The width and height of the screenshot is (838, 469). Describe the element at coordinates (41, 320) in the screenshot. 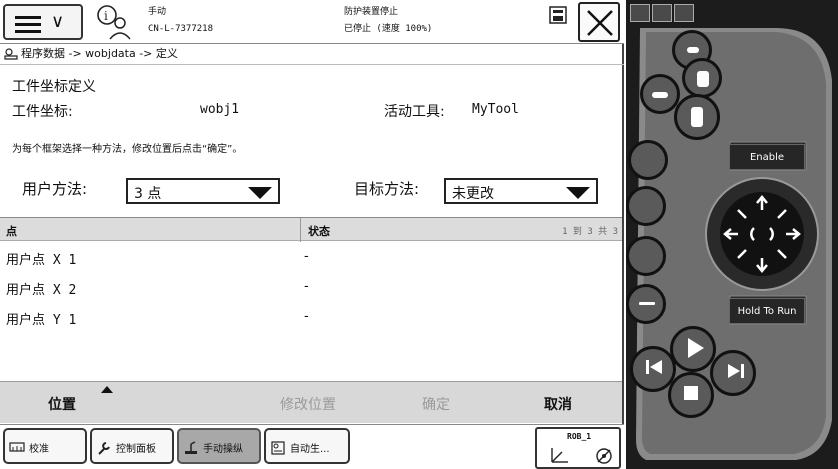

I see `point-name: 用户点 Y 1` at that location.